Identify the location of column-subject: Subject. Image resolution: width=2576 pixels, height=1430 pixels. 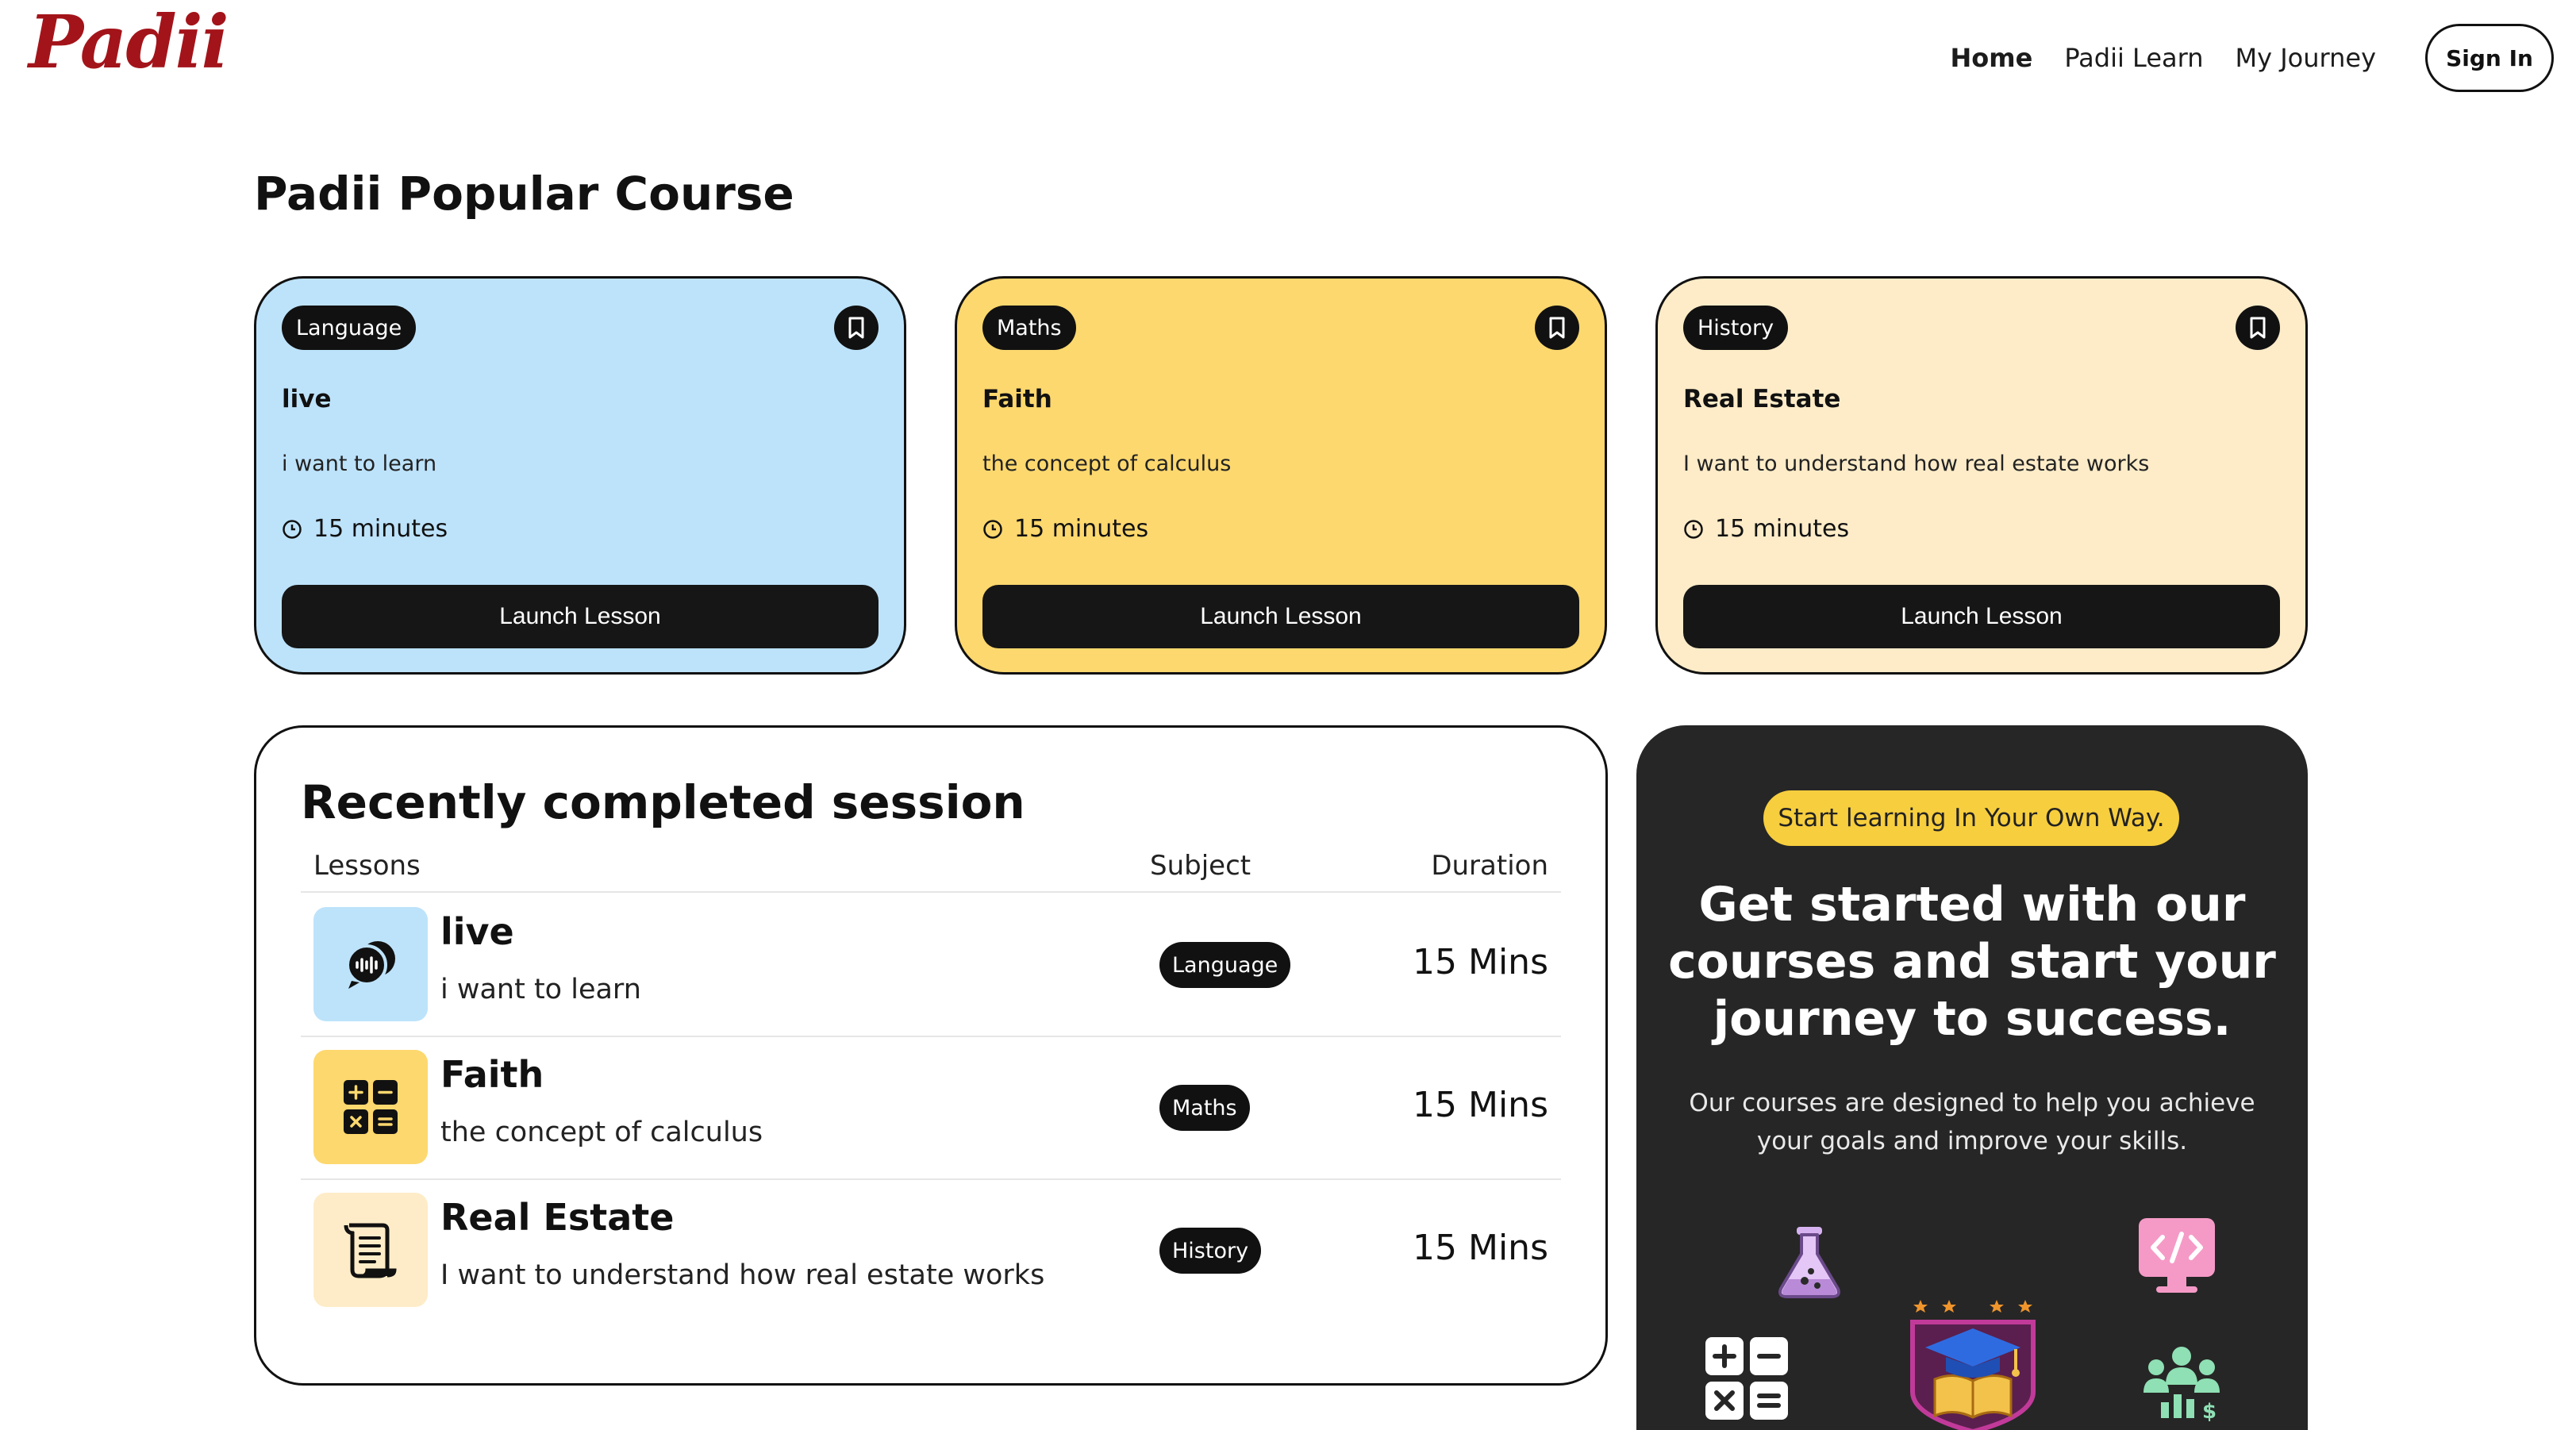
(1200, 866).